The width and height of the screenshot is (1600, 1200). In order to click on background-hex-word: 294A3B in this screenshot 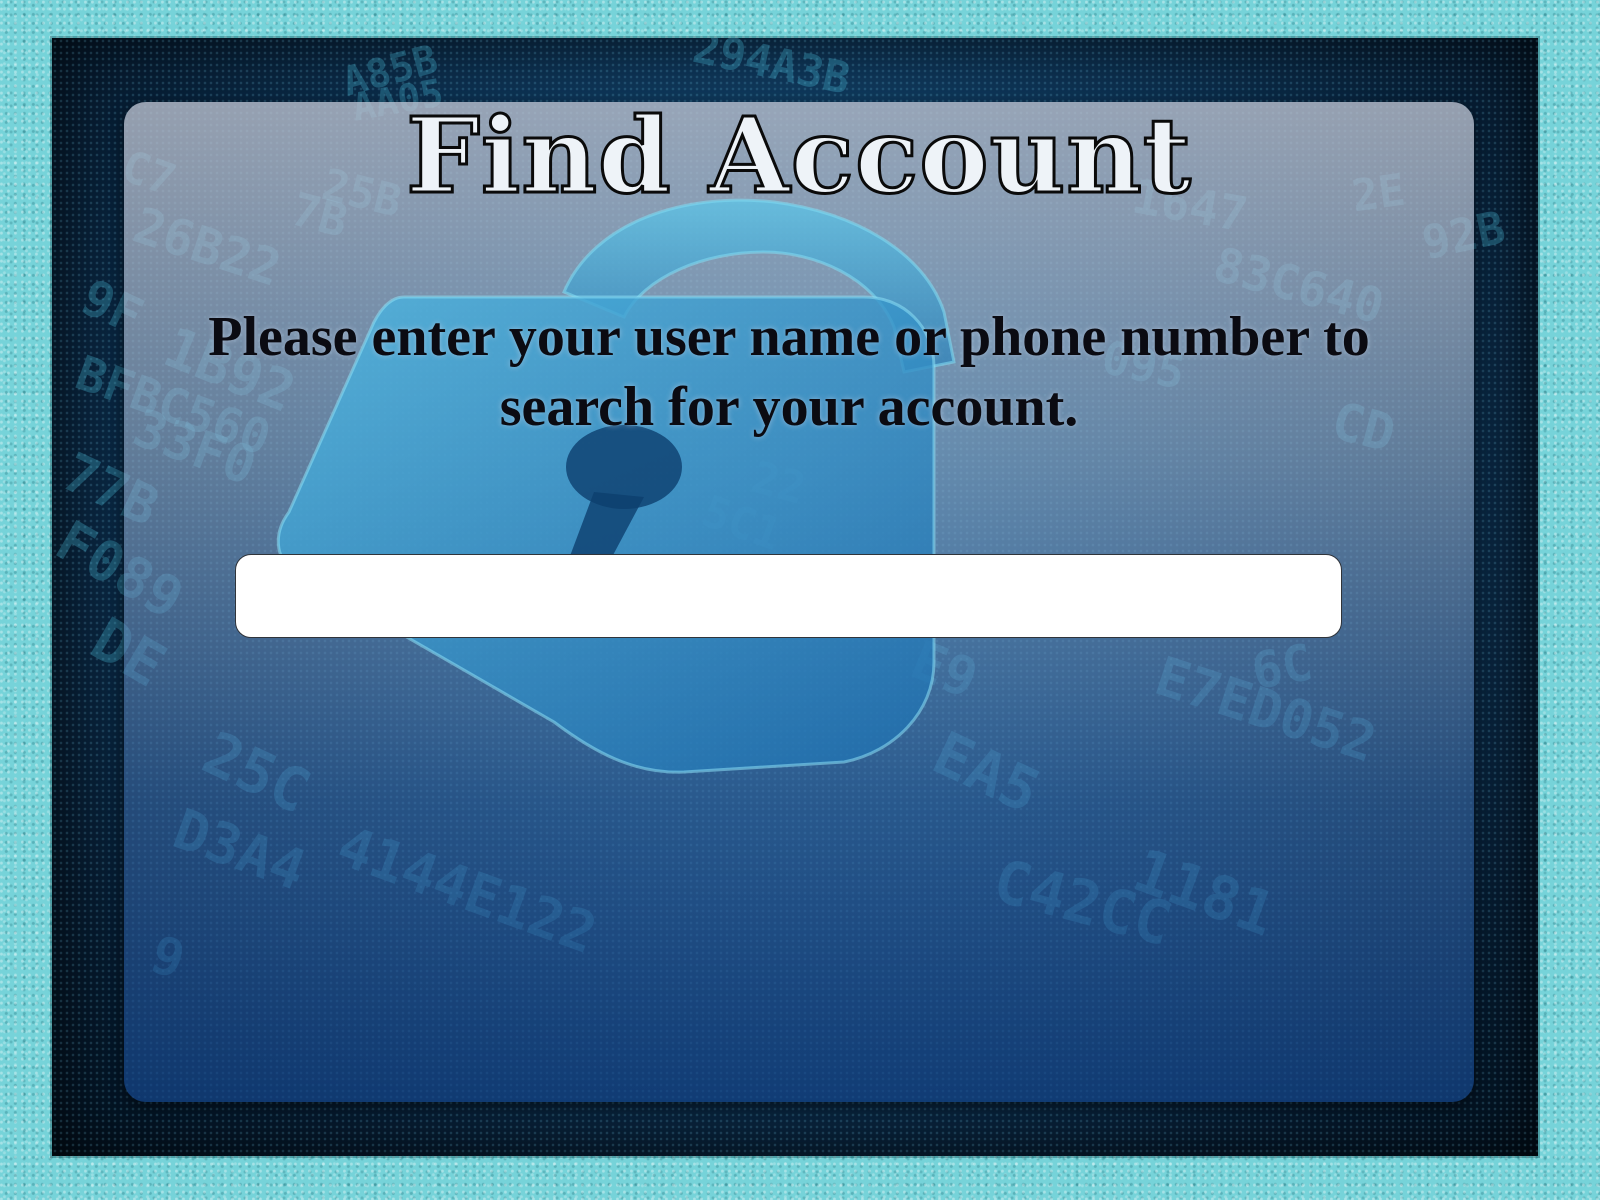, I will do `click(771, 71)`.